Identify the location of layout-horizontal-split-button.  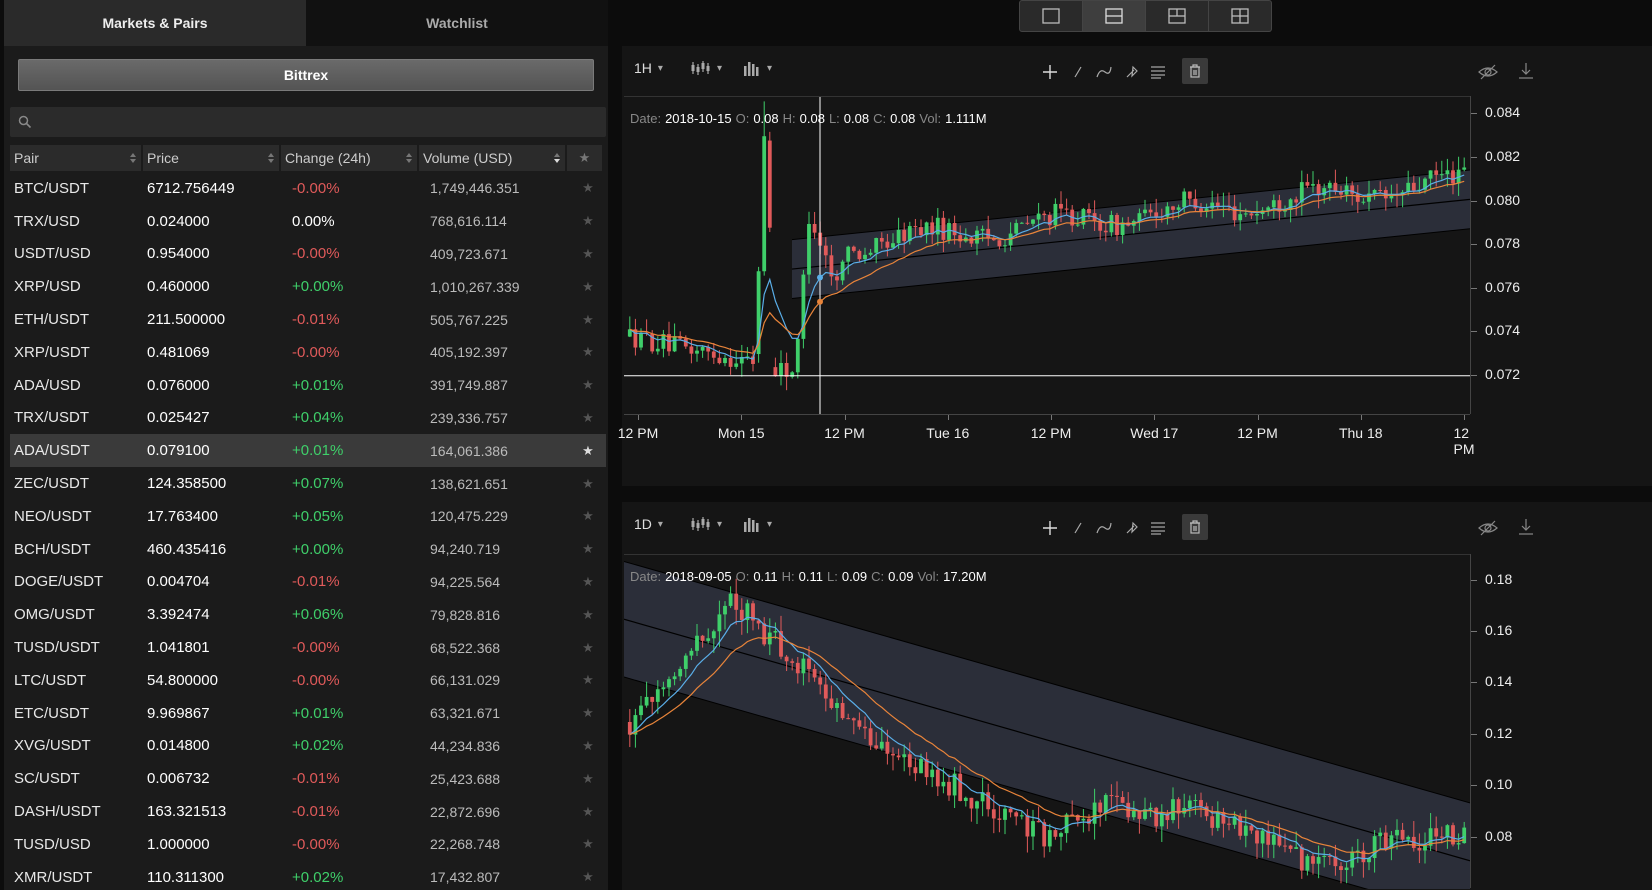
(1114, 16).